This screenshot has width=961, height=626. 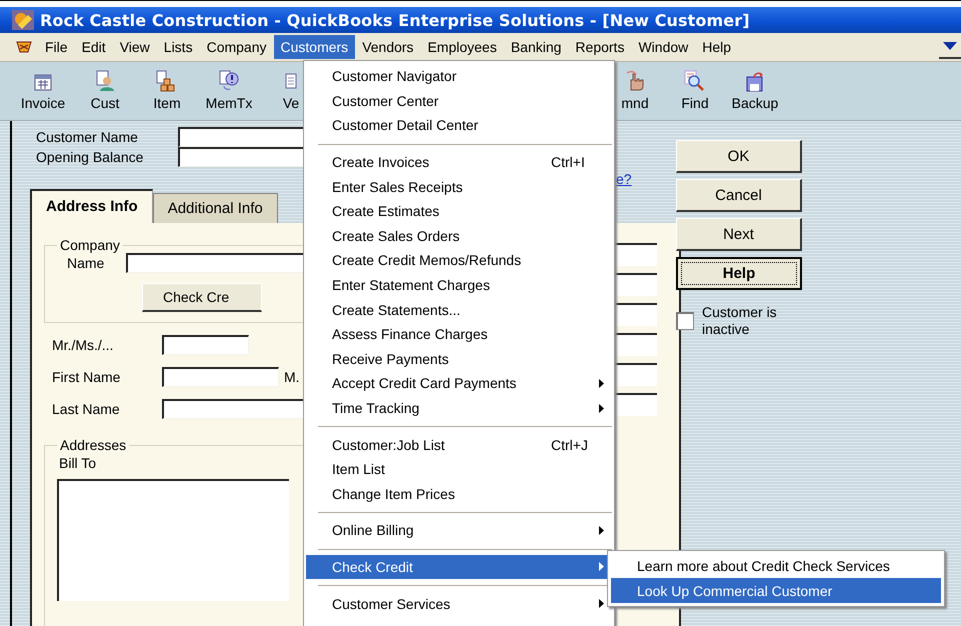 I want to click on shortcut-text: Ctrl+I, so click(x=568, y=162).